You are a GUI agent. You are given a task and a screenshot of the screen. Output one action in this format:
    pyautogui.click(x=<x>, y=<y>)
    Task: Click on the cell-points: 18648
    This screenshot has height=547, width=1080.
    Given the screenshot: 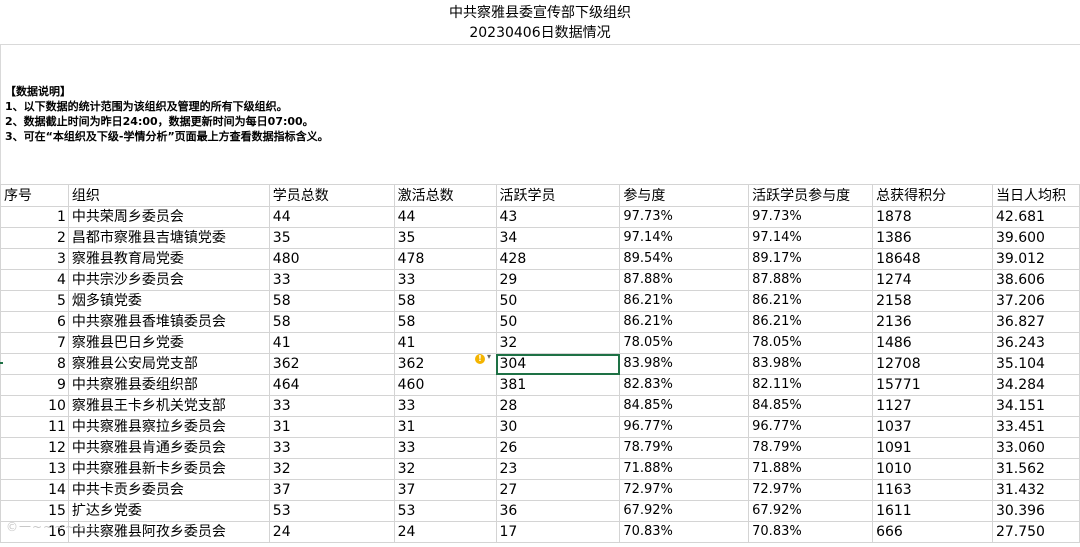 What is the action you would take?
    pyautogui.click(x=932, y=259)
    